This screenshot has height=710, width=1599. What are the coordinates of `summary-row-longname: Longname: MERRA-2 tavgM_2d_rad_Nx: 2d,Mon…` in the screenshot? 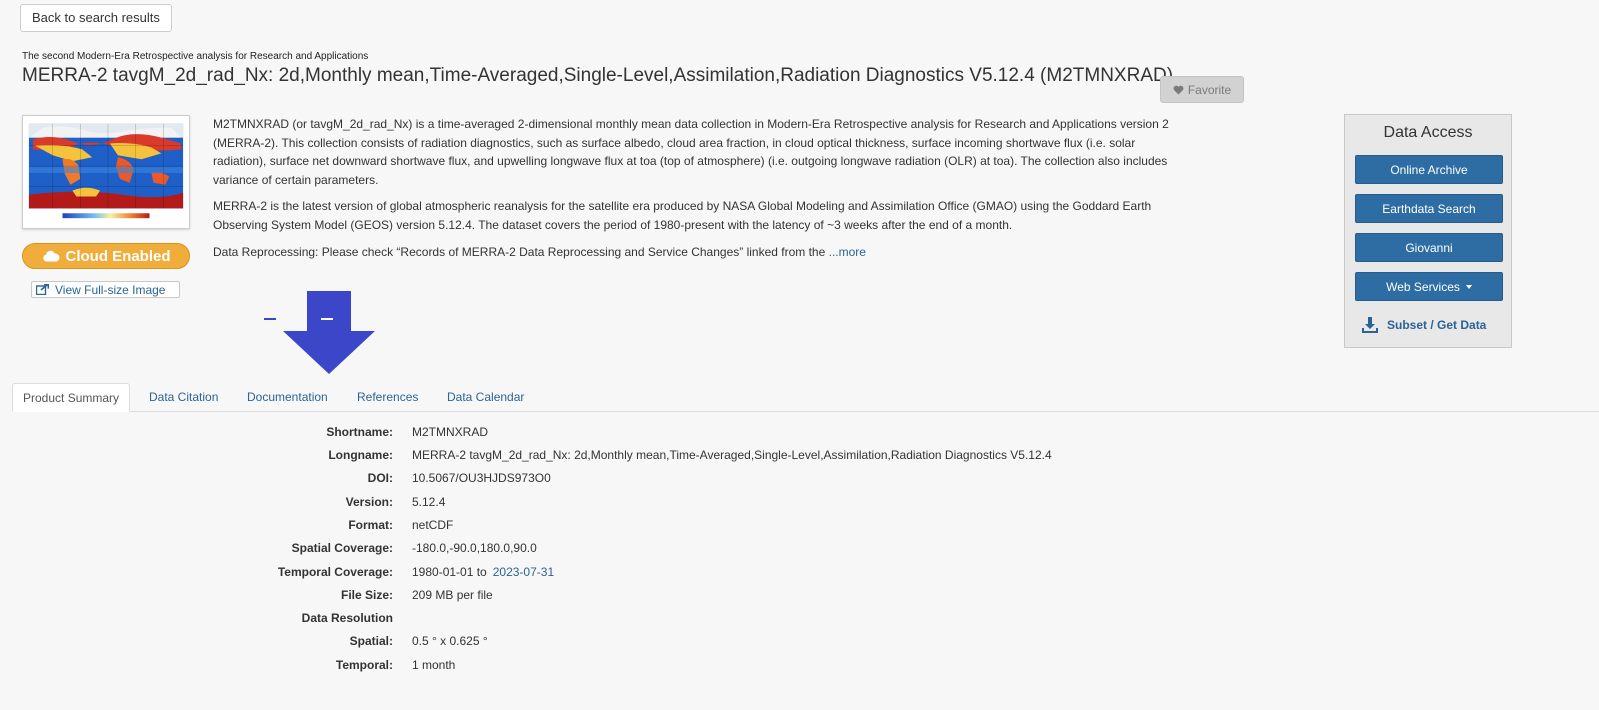 It's located at (600, 459).